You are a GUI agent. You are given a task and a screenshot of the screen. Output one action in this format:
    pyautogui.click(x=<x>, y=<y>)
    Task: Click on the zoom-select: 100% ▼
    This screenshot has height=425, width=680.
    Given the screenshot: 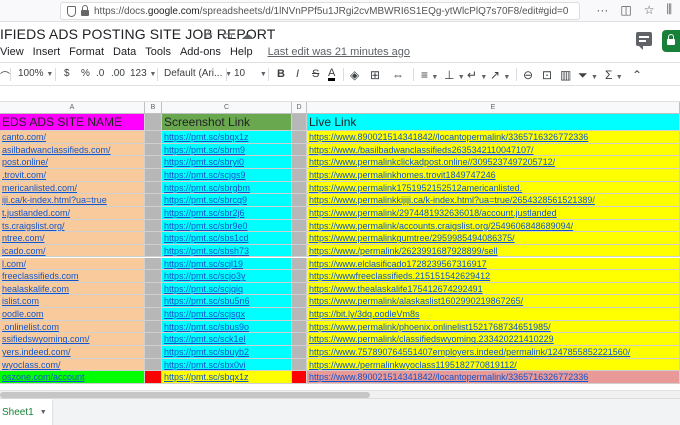 What is the action you would take?
    pyautogui.click(x=35, y=73)
    